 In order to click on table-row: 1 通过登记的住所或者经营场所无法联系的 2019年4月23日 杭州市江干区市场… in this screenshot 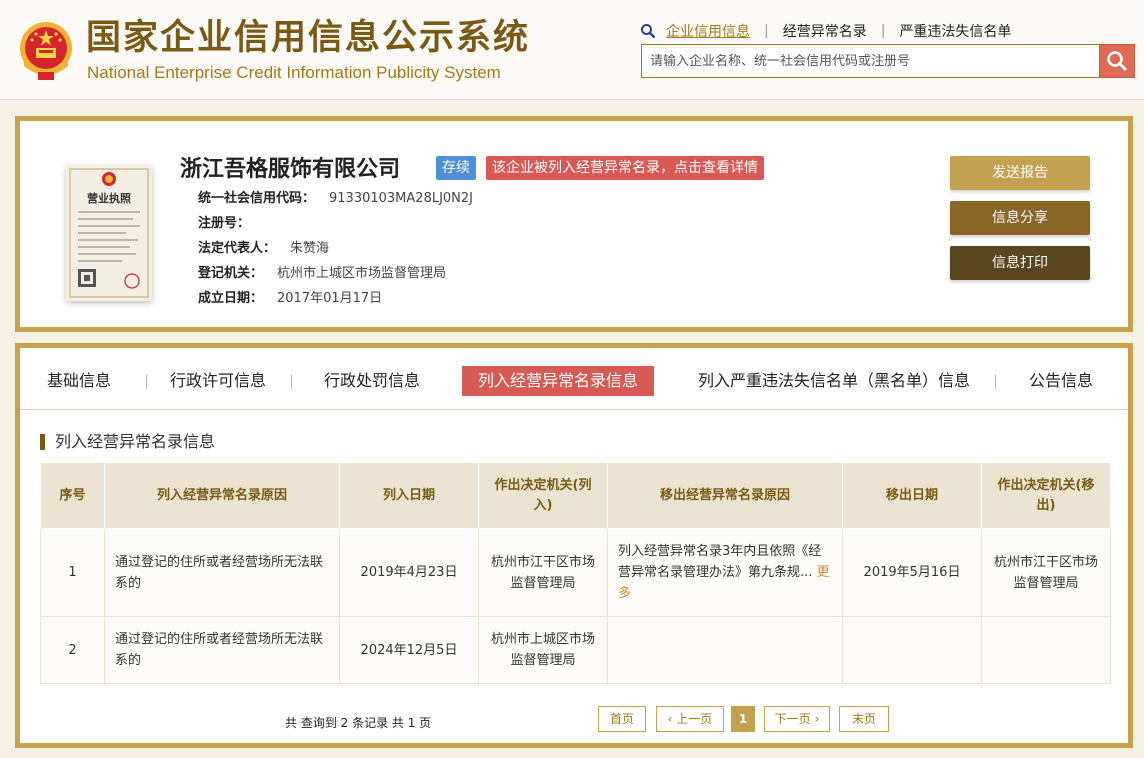, I will do `click(575, 572)`.